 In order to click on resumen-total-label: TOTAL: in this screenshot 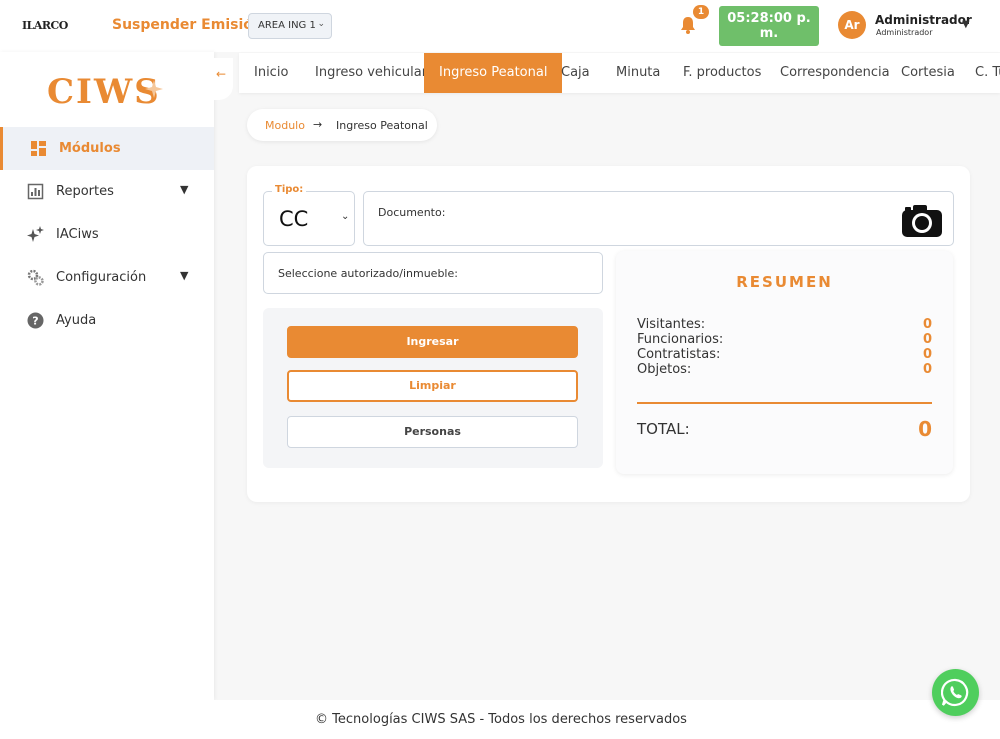, I will do `click(663, 429)`.